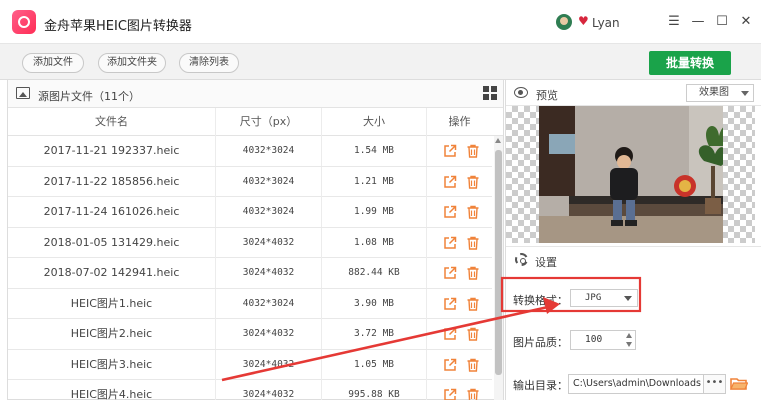  I want to click on file-size: 1.08 MB, so click(374, 242).